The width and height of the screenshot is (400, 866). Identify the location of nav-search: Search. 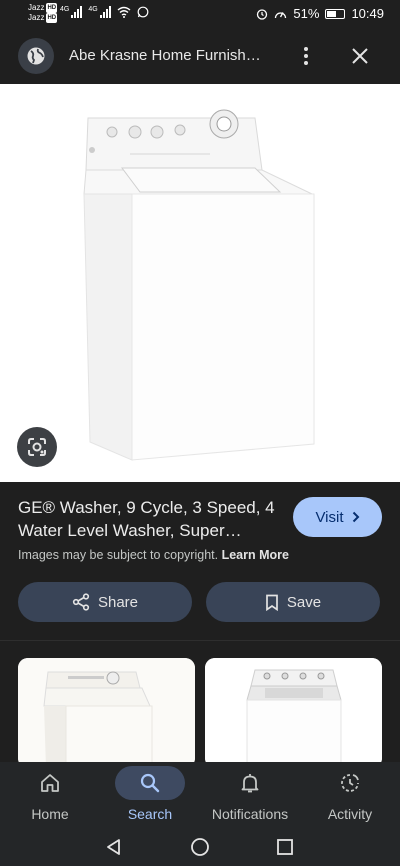
(150, 796).